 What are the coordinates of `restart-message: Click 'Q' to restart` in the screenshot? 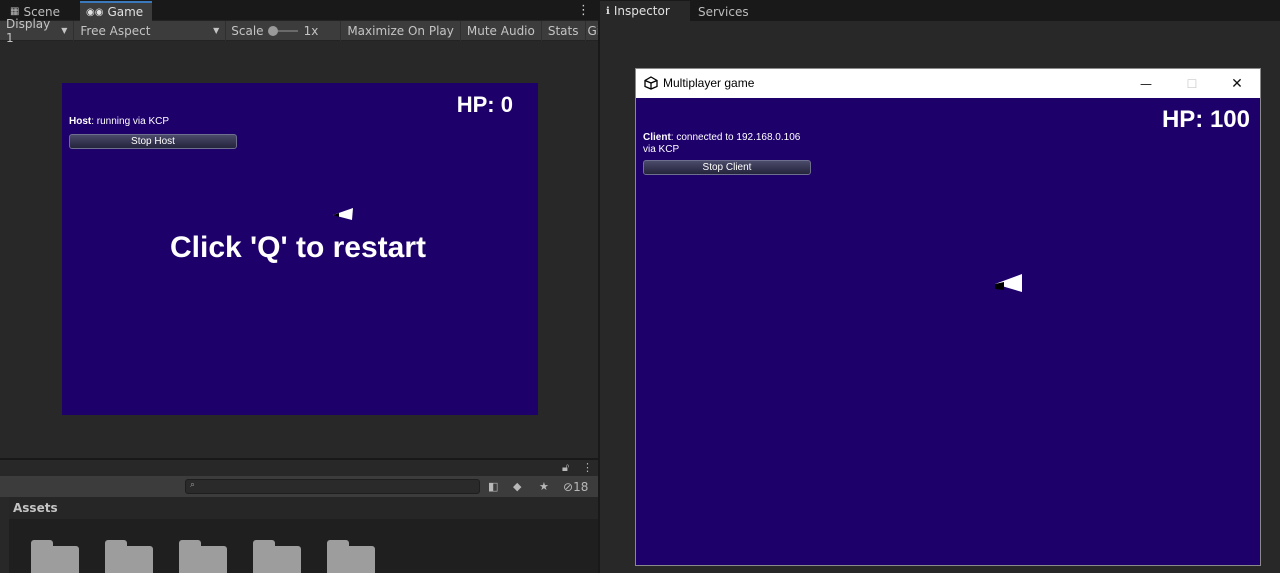 It's located at (298, 247).